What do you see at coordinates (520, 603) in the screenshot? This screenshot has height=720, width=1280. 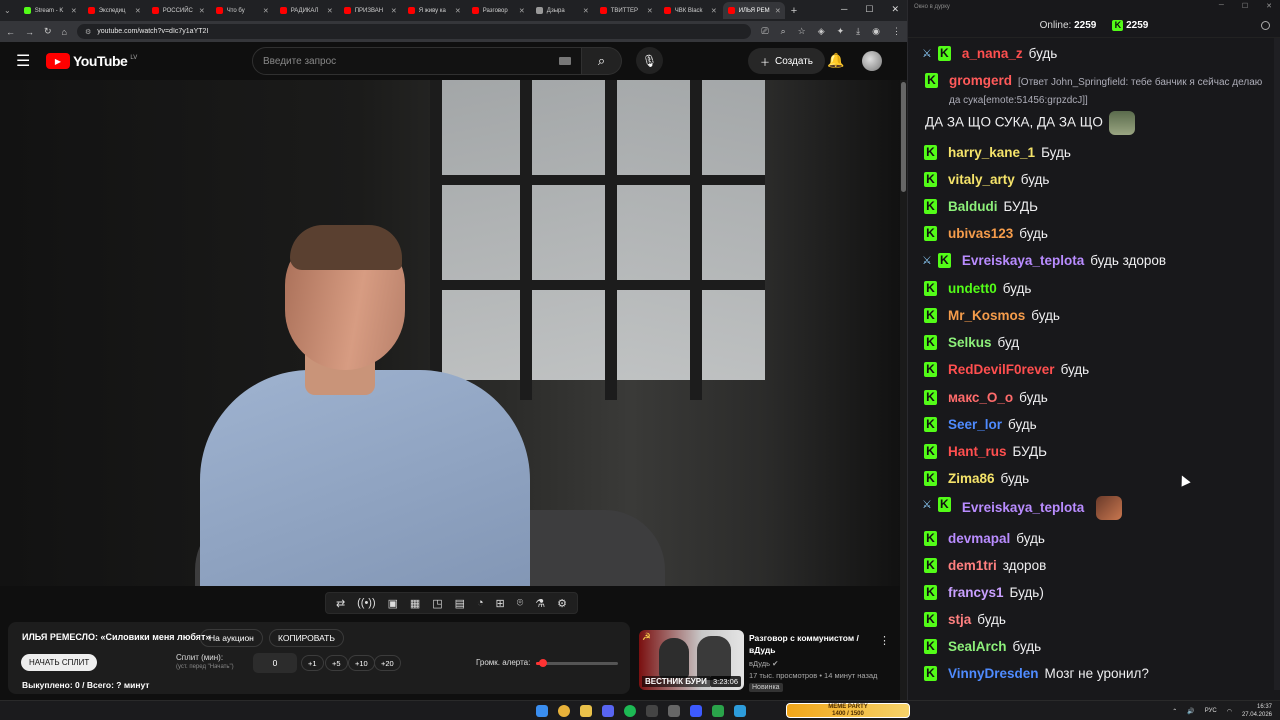 I see `camera-icon: ⌾` at bounding box center [520, 603].